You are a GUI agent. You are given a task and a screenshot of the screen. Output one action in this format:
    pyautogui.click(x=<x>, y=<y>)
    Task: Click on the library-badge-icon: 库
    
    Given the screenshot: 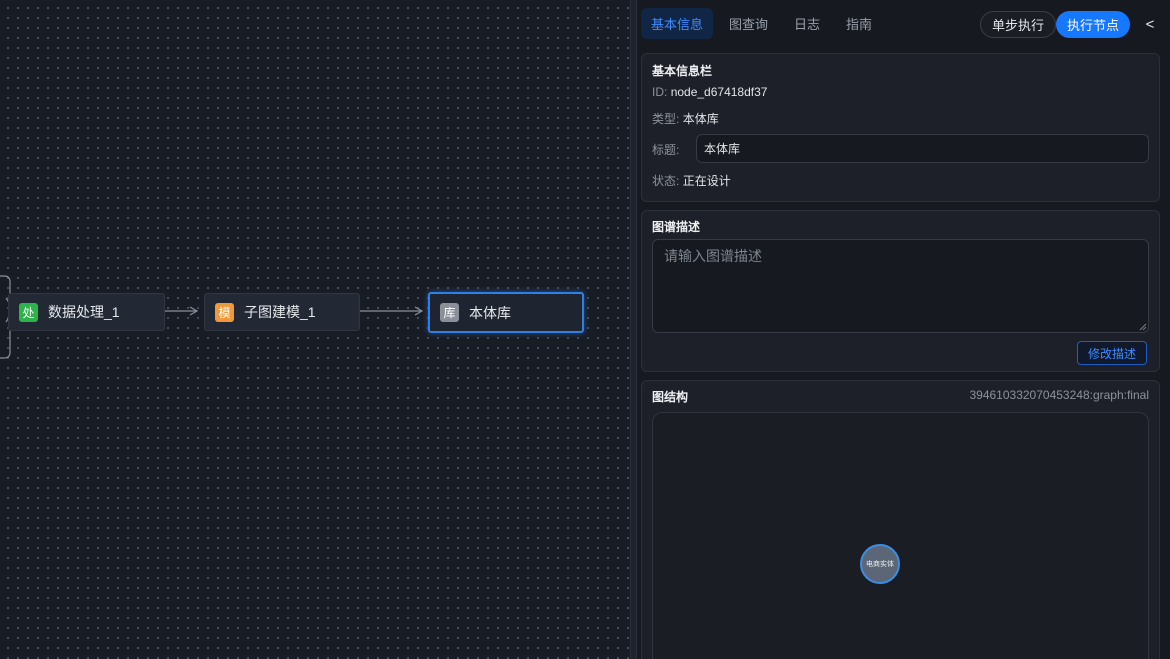 What is the action you would take?
    pyautogui.click(x=449, y=312)
    